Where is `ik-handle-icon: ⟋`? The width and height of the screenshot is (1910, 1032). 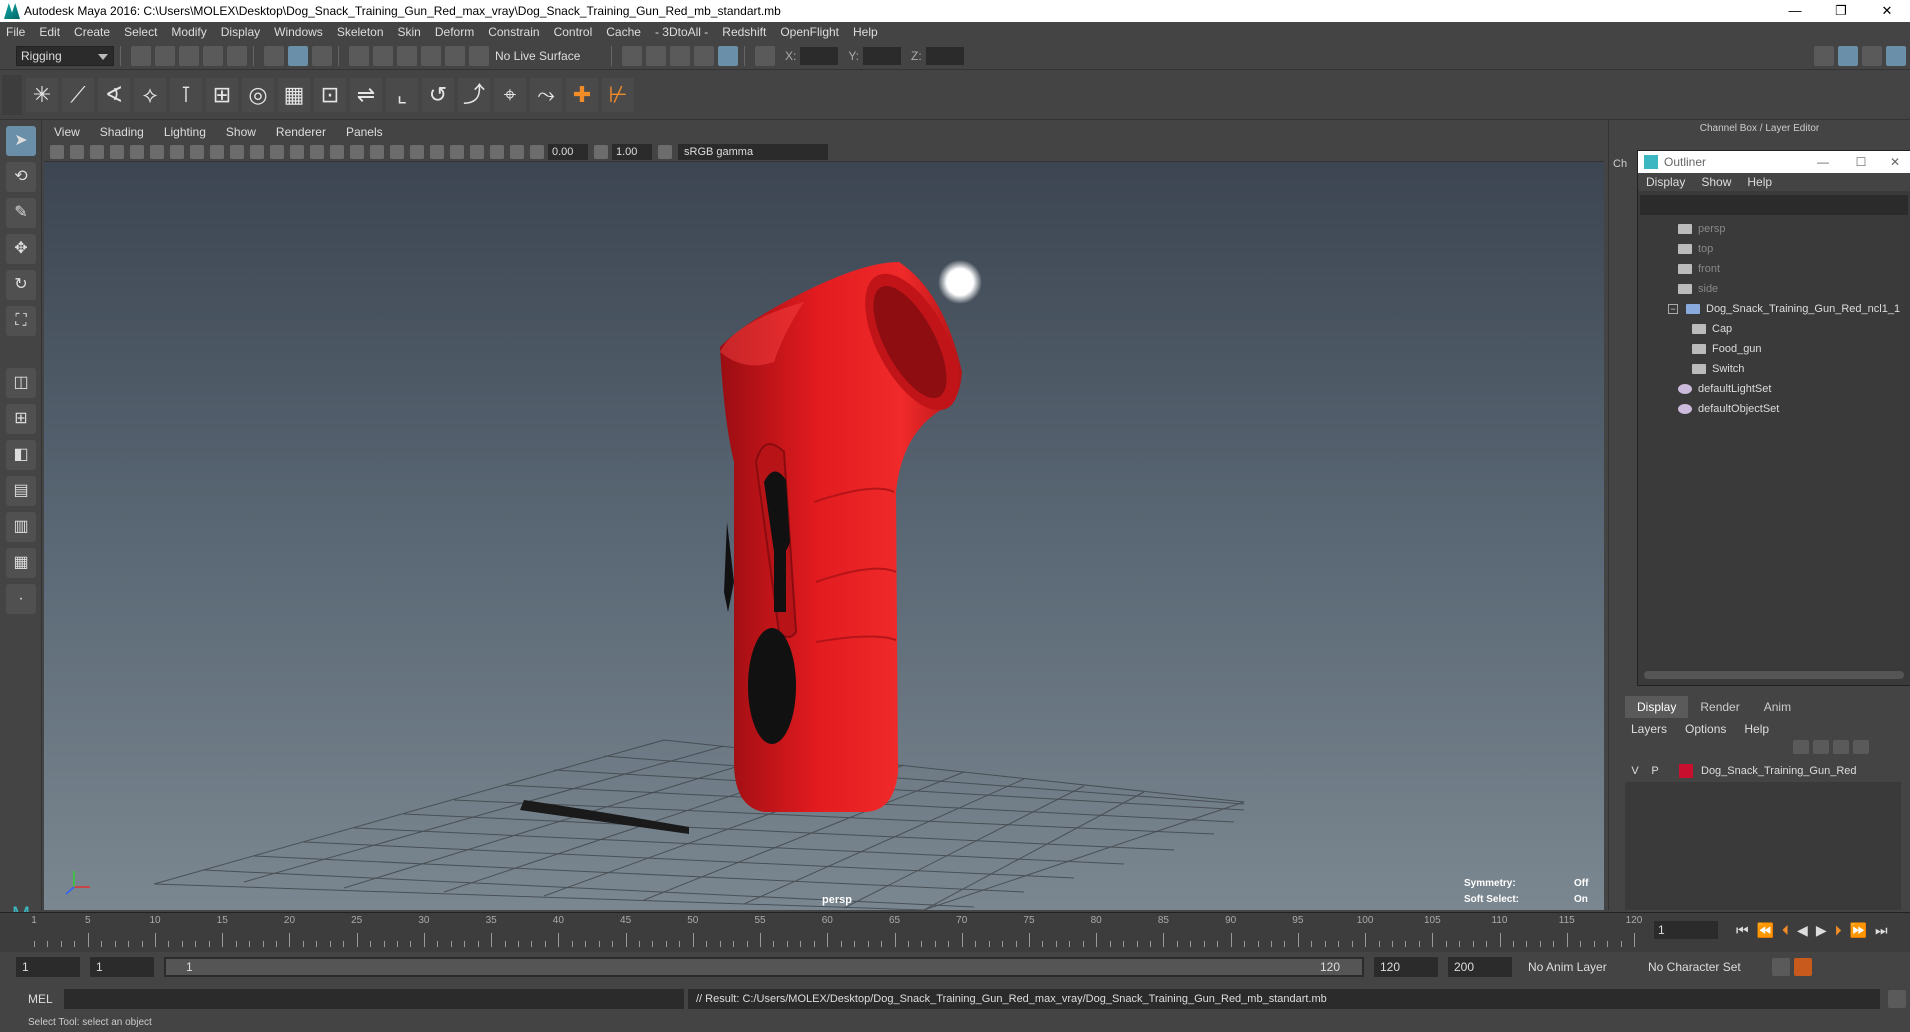 ik-handle-icon: ⟋ is located at coordinates (78, 94).